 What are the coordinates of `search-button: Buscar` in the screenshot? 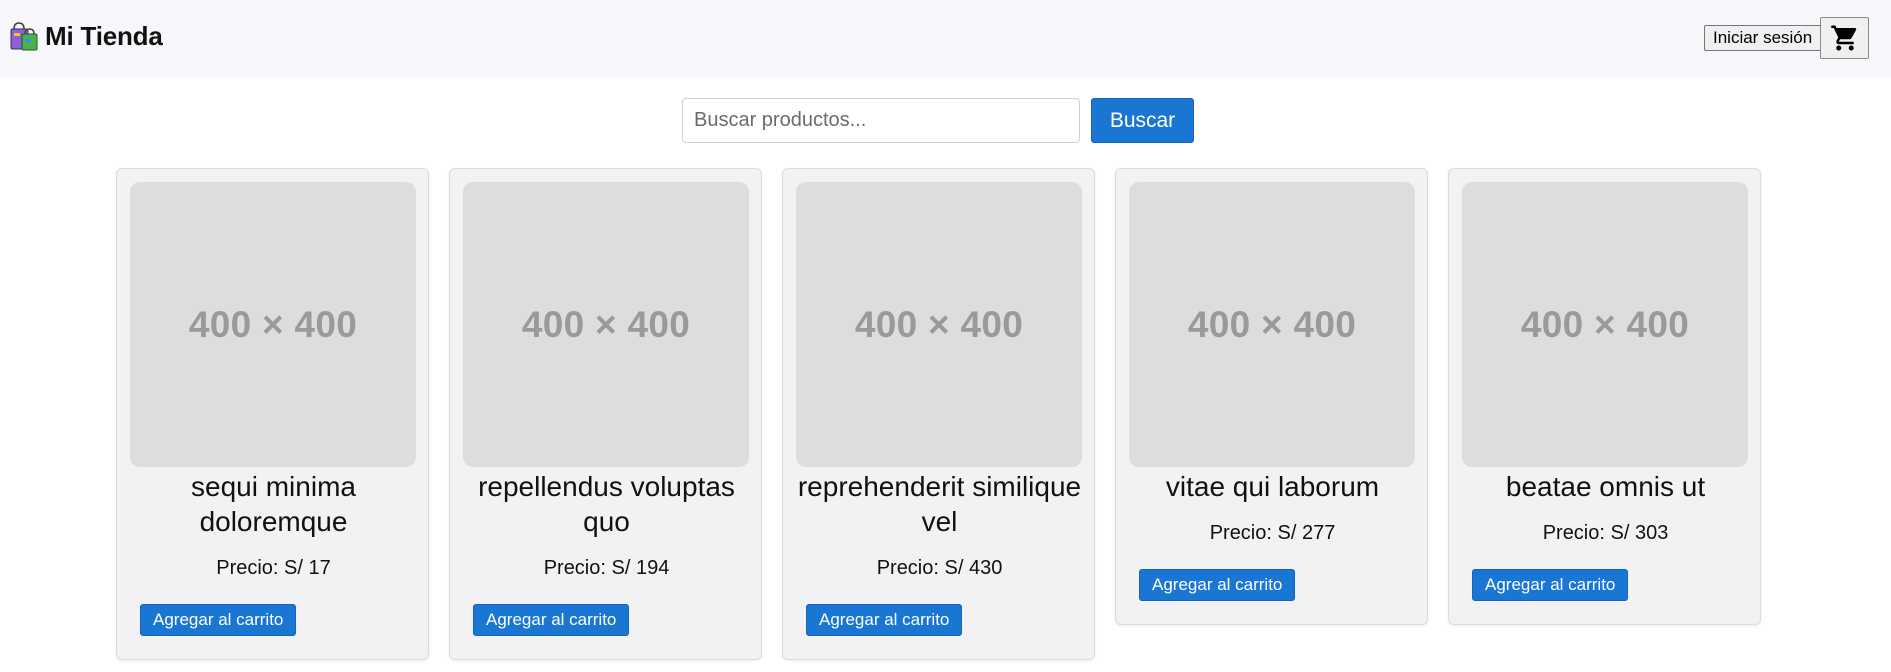 It's located at (1142, 120).